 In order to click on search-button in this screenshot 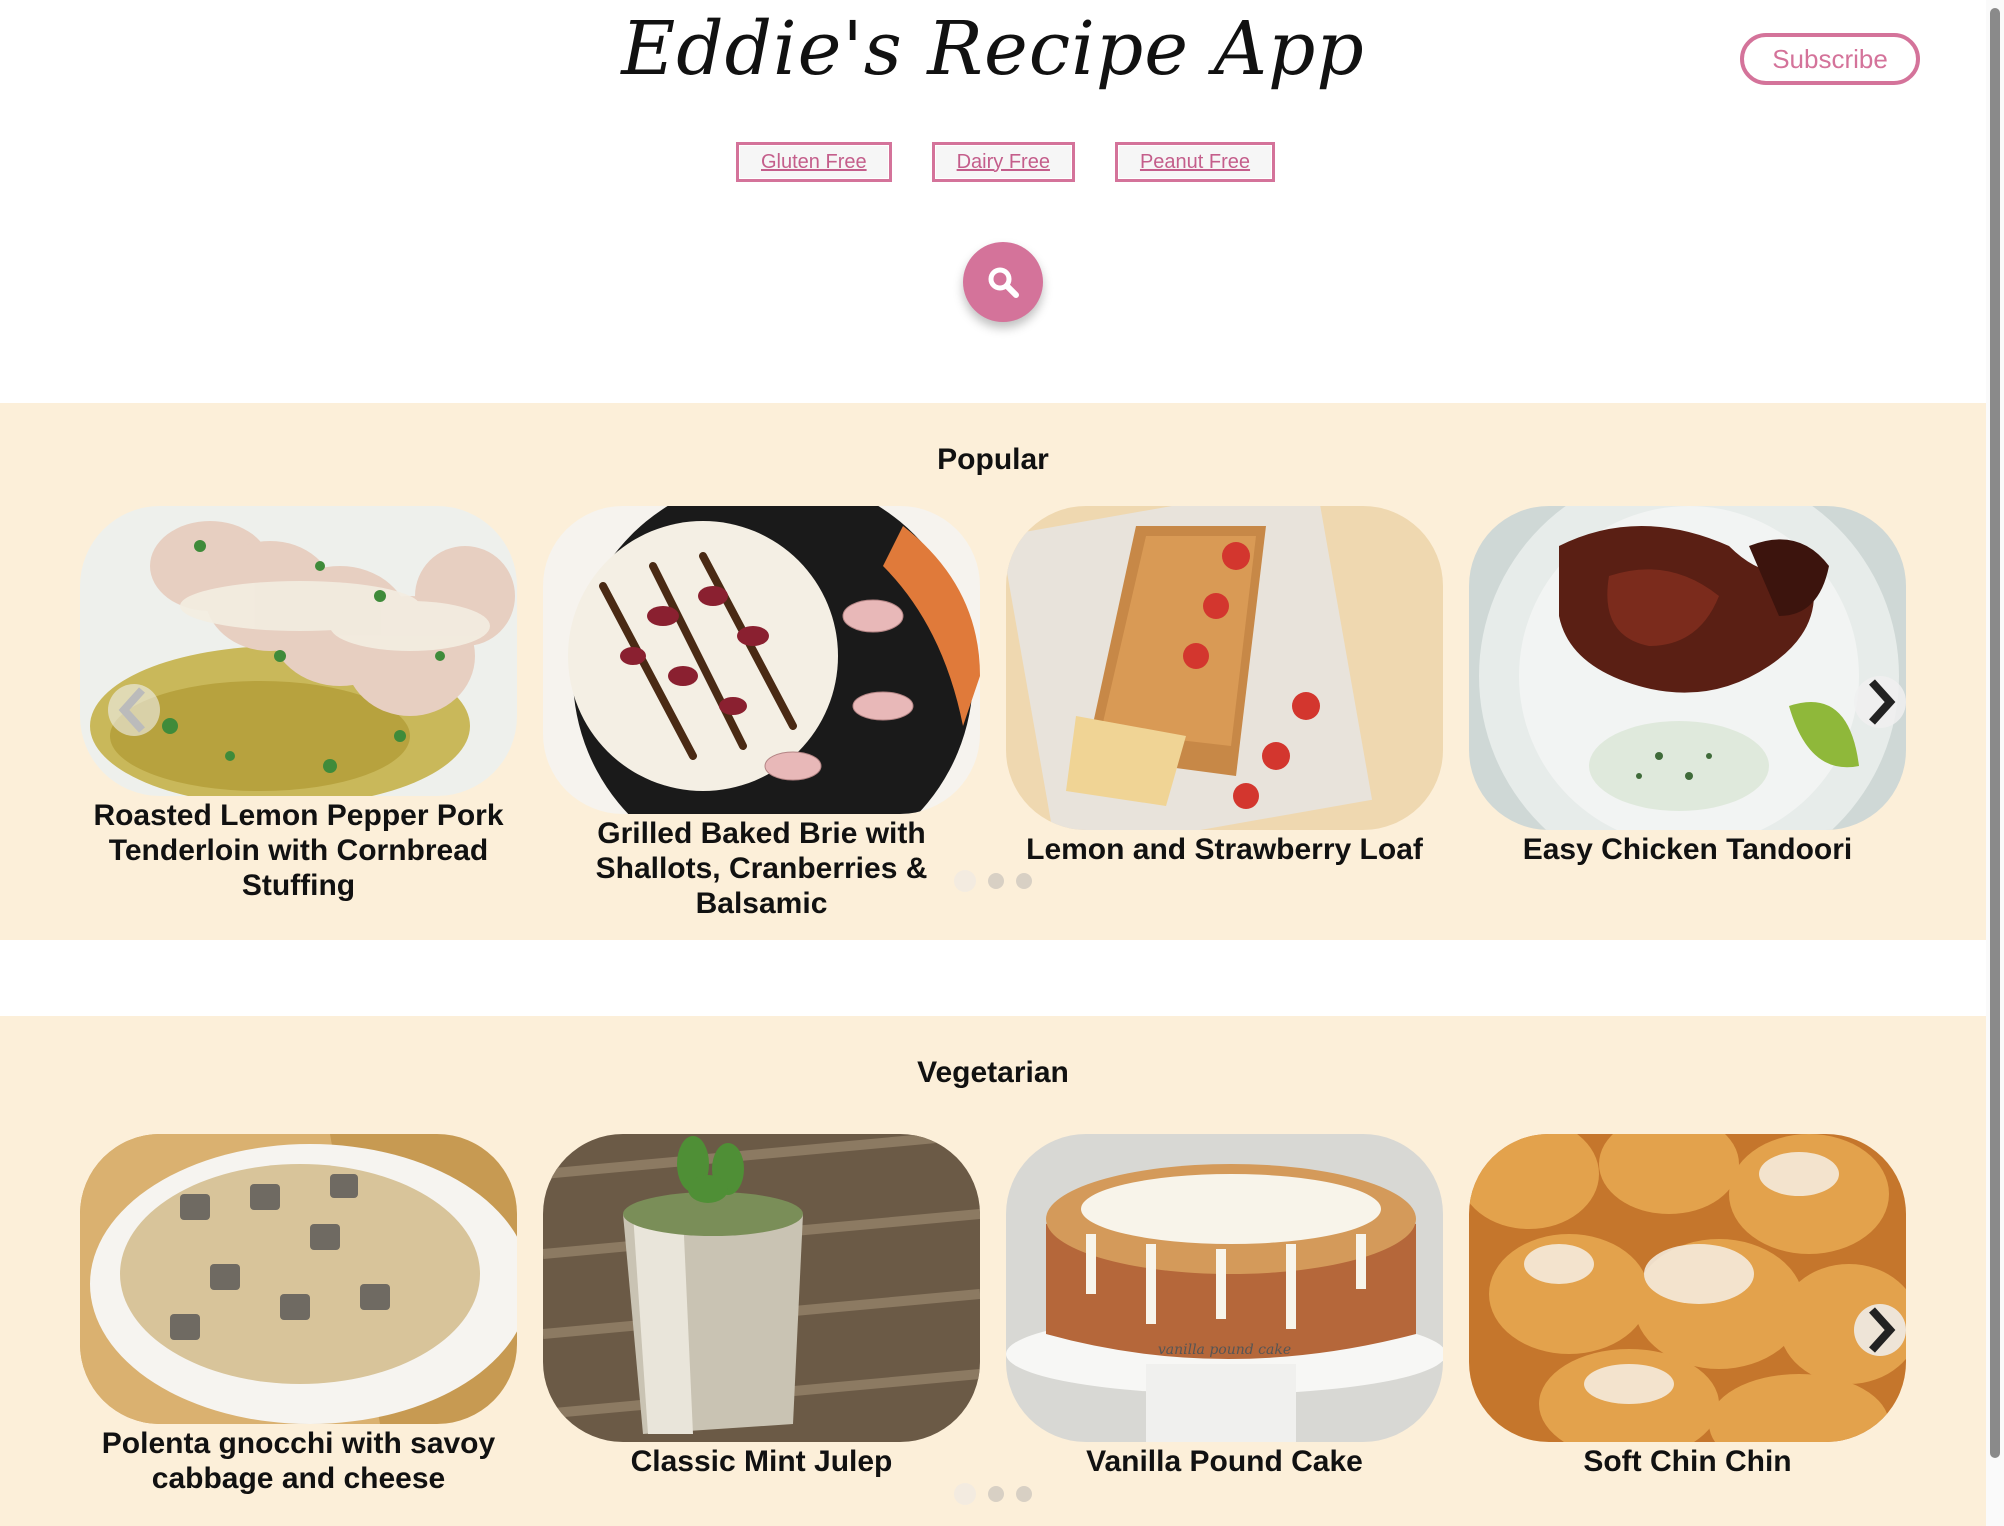, I will do `click(1003, 282)`.